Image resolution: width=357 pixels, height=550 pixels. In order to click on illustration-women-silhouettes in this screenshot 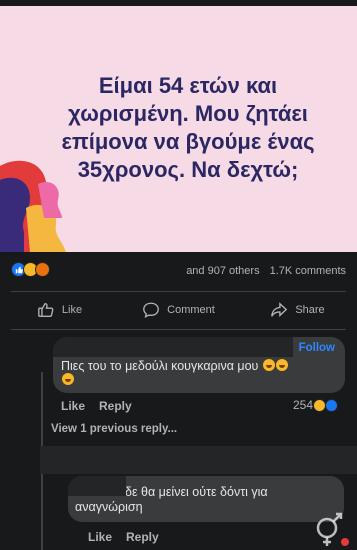, I will do `click(33, 206)`.